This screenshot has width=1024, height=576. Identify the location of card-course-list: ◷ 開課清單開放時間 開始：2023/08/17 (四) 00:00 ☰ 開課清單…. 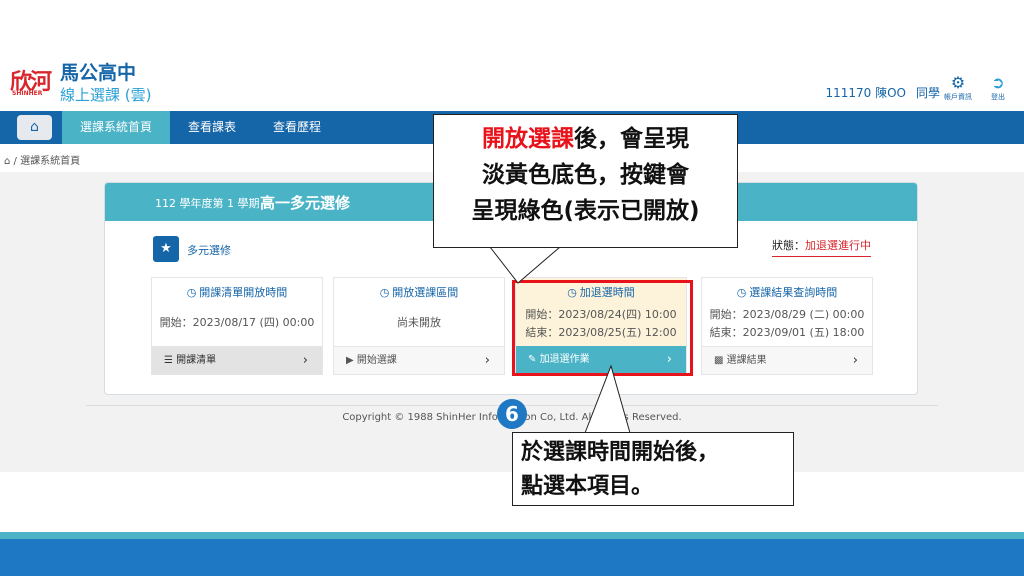
(237, 326).